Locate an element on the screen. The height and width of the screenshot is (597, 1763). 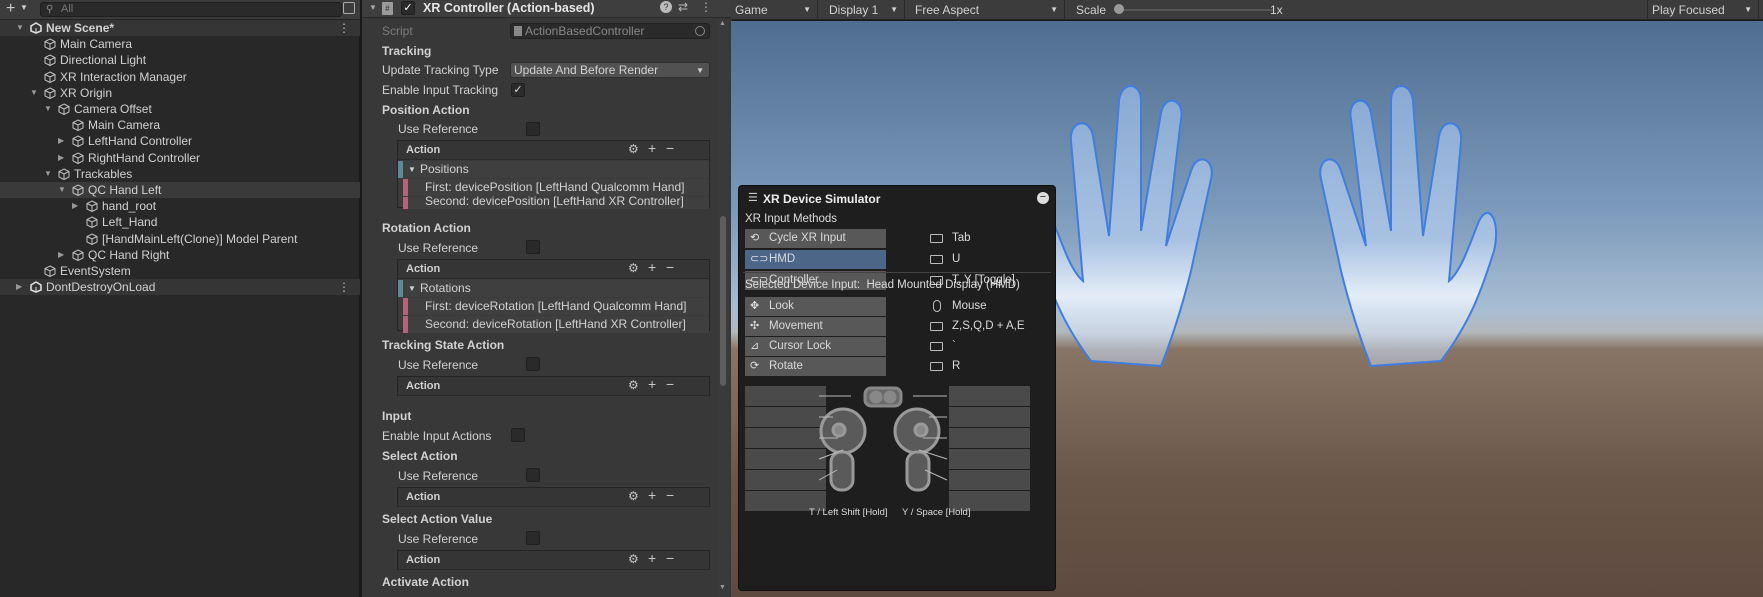
hierarchy-item: Directional Light is located at coordinates (180, 60).